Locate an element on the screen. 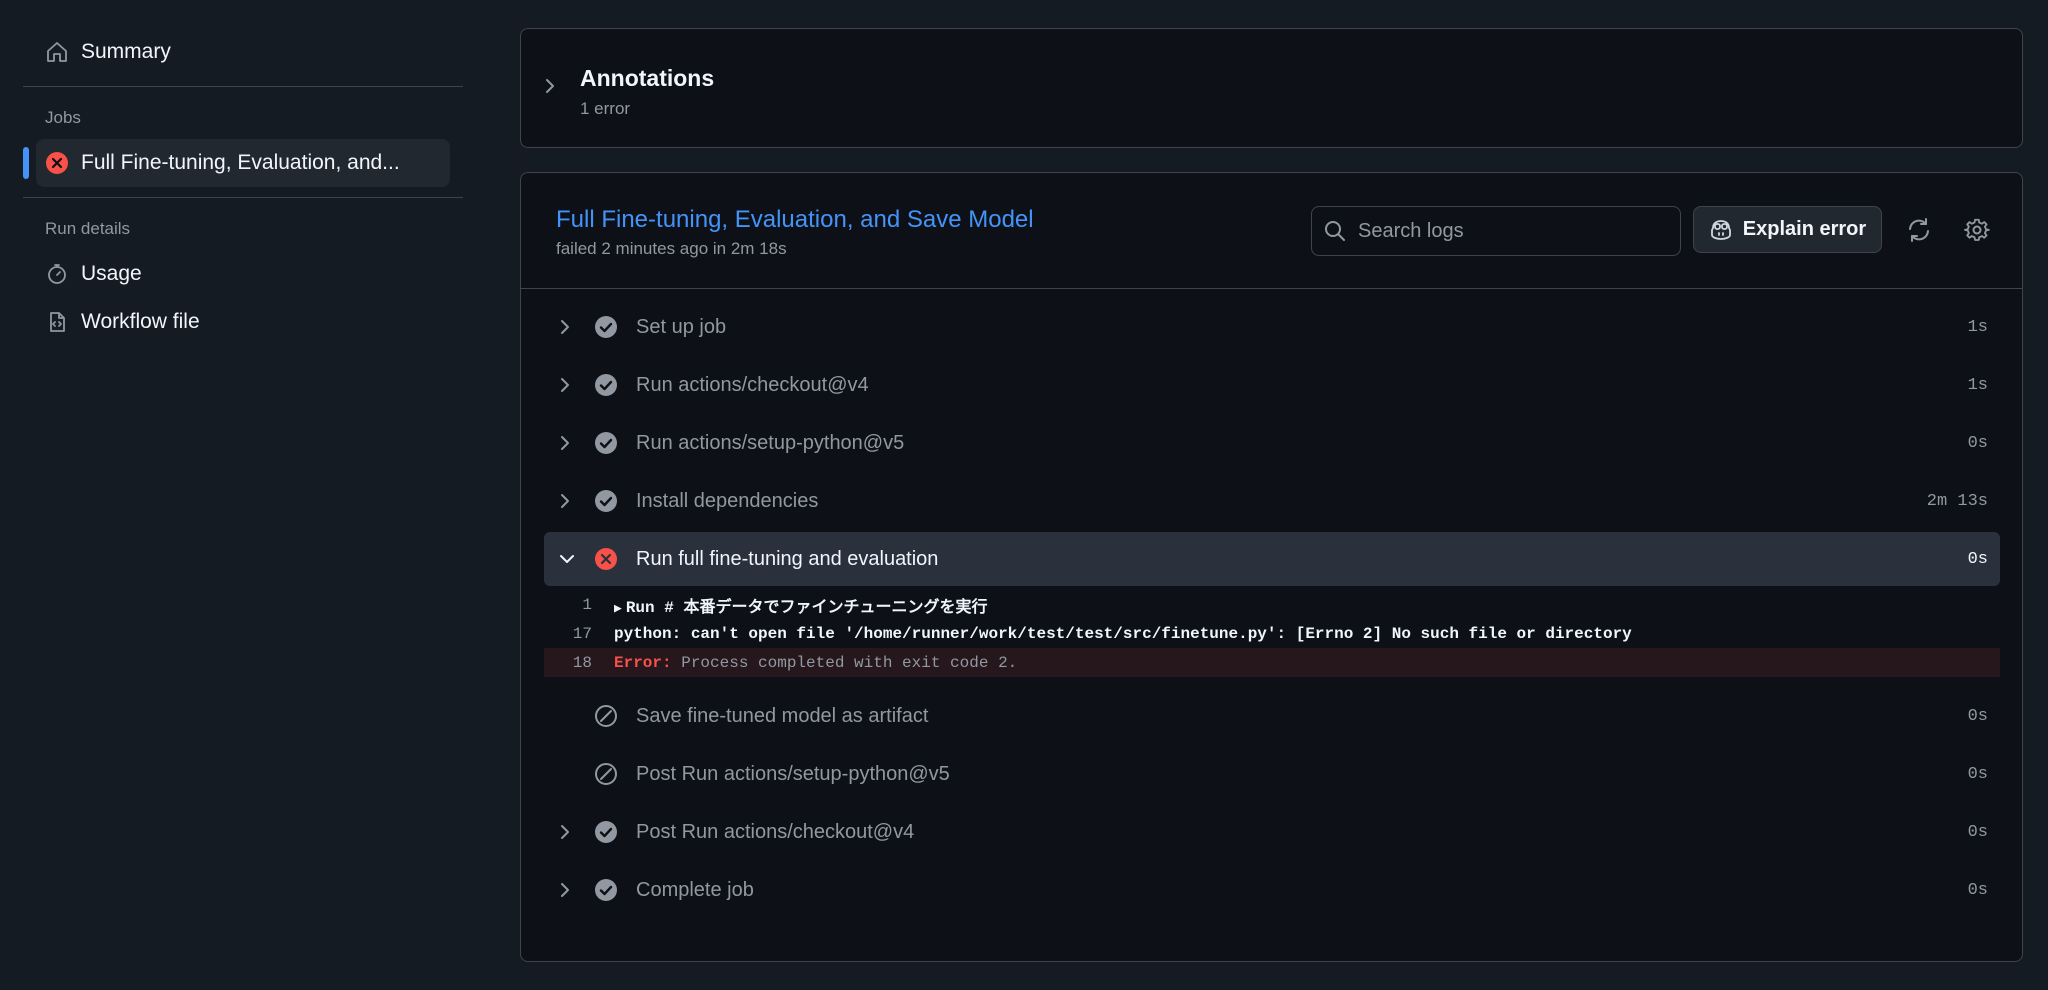  step-name: Install dependencies is located at coordinates (727, 500).